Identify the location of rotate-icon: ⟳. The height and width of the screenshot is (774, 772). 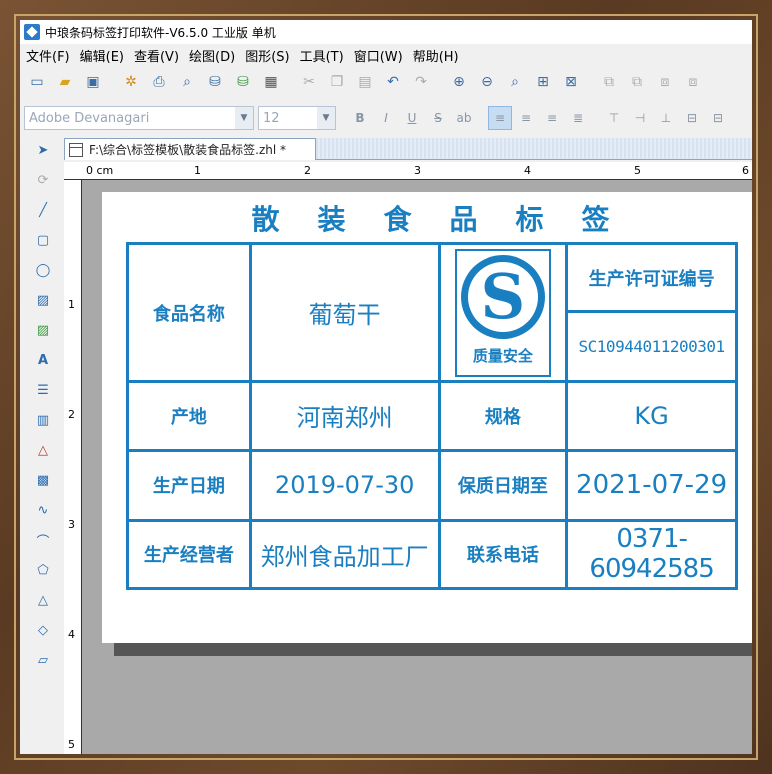
(43, 180).